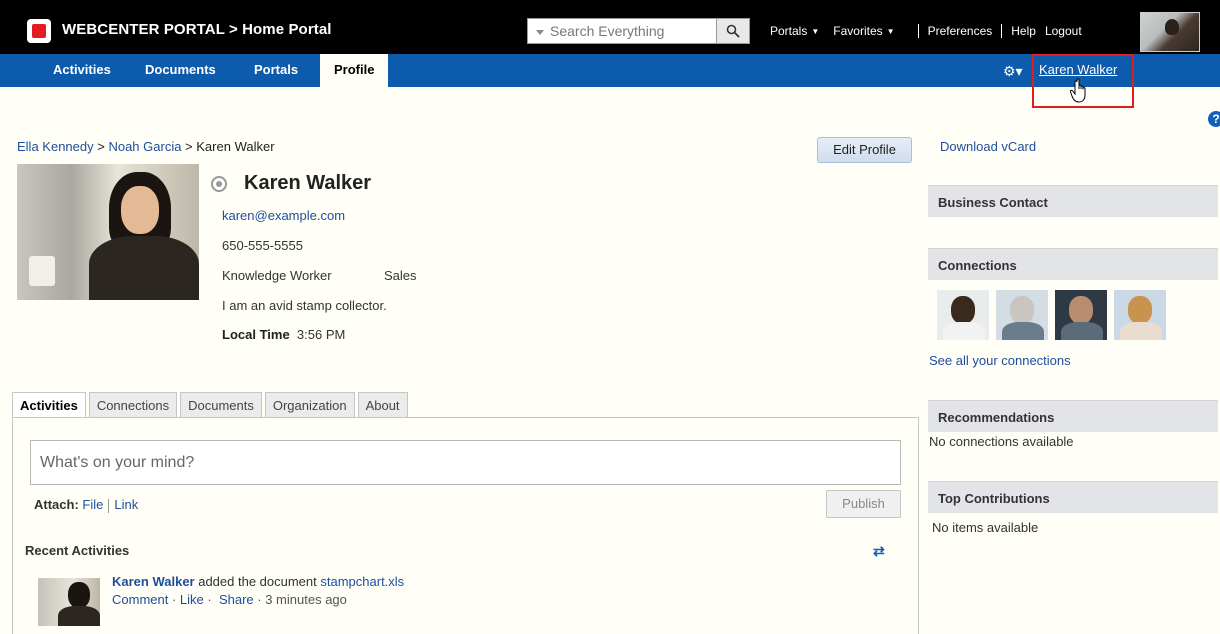 Image resolution: width=1220 pixels, height=634 pixels. What do you see at coordinates (1078, 90) in the screenshot?
I see `hand-cursor-icon` at bounding box center [1078, 90].